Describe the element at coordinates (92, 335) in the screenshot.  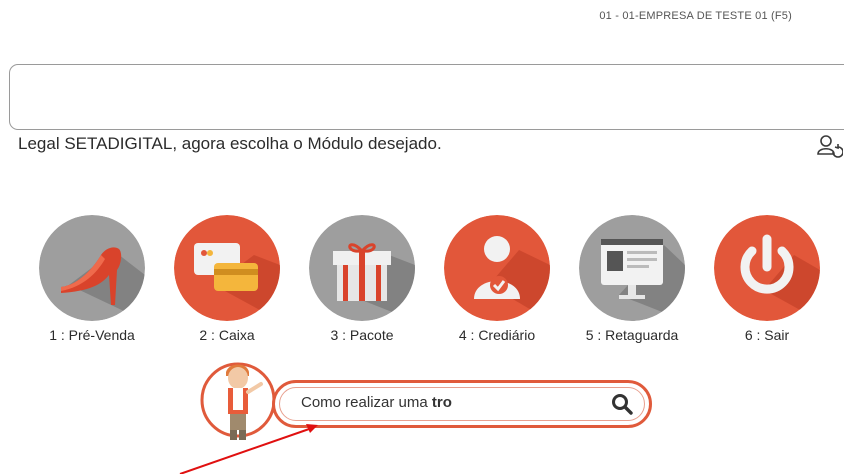
I see `module-label: 1 : Pré-Venda` at that location.